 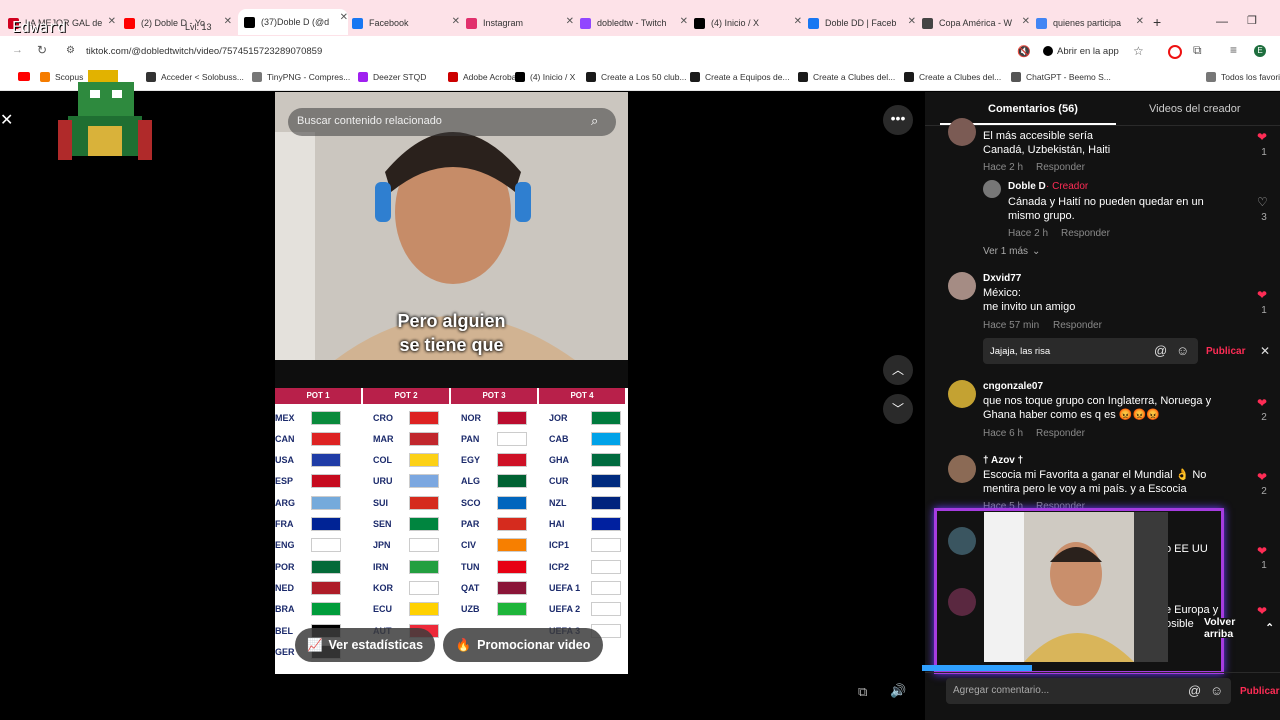 I want to click on tab-4: Instagram ✕, so click(x=520, y=23).